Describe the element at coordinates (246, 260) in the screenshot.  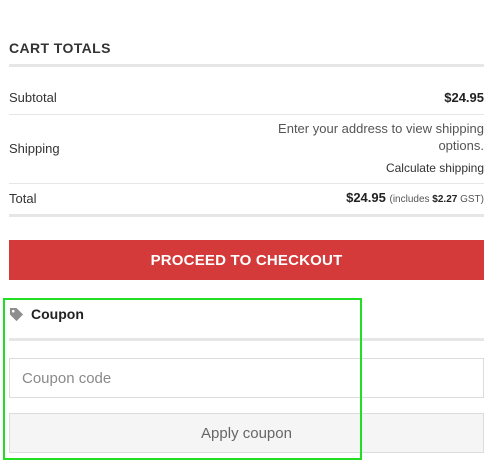
I see `proceed-to-checkout-button: PROCEED TO CHECKOUT` at that location.